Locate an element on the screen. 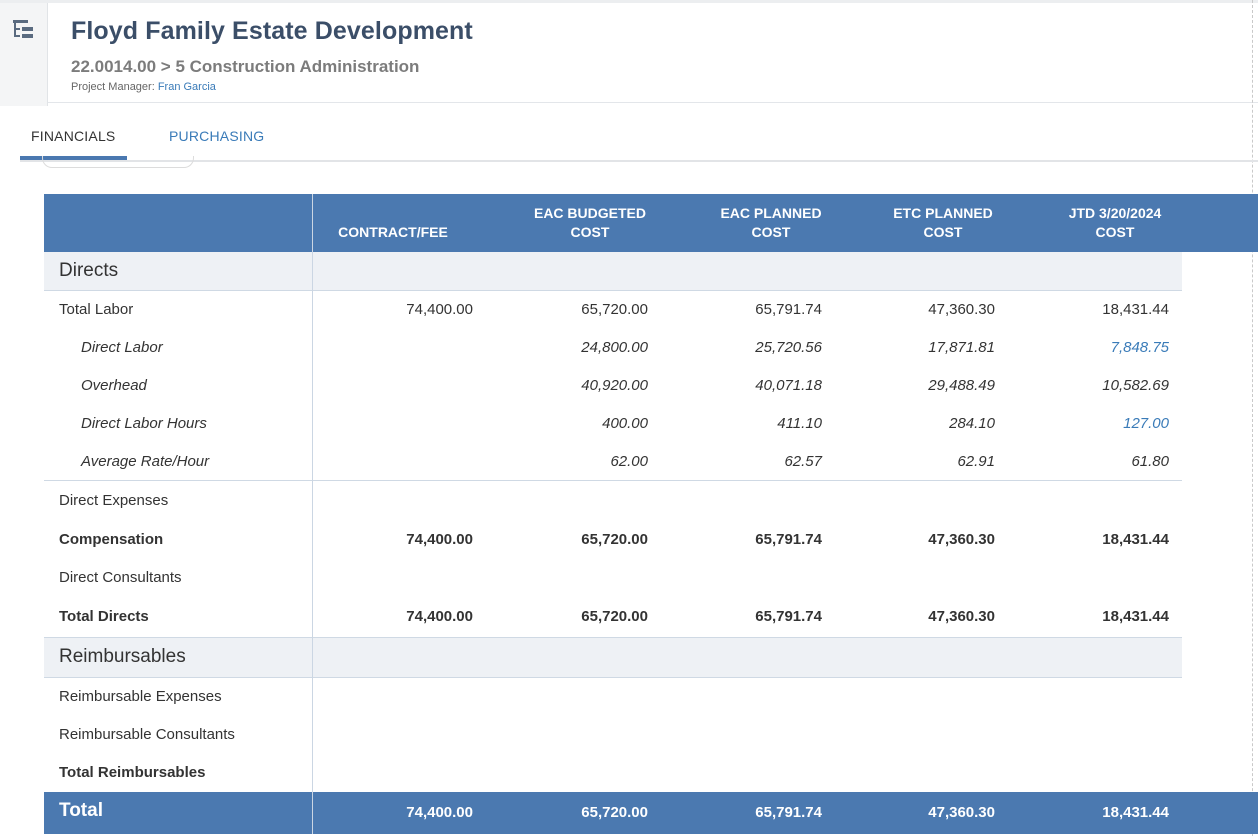  cell-value: 24,800.00 is located at coordinates (614, 347).